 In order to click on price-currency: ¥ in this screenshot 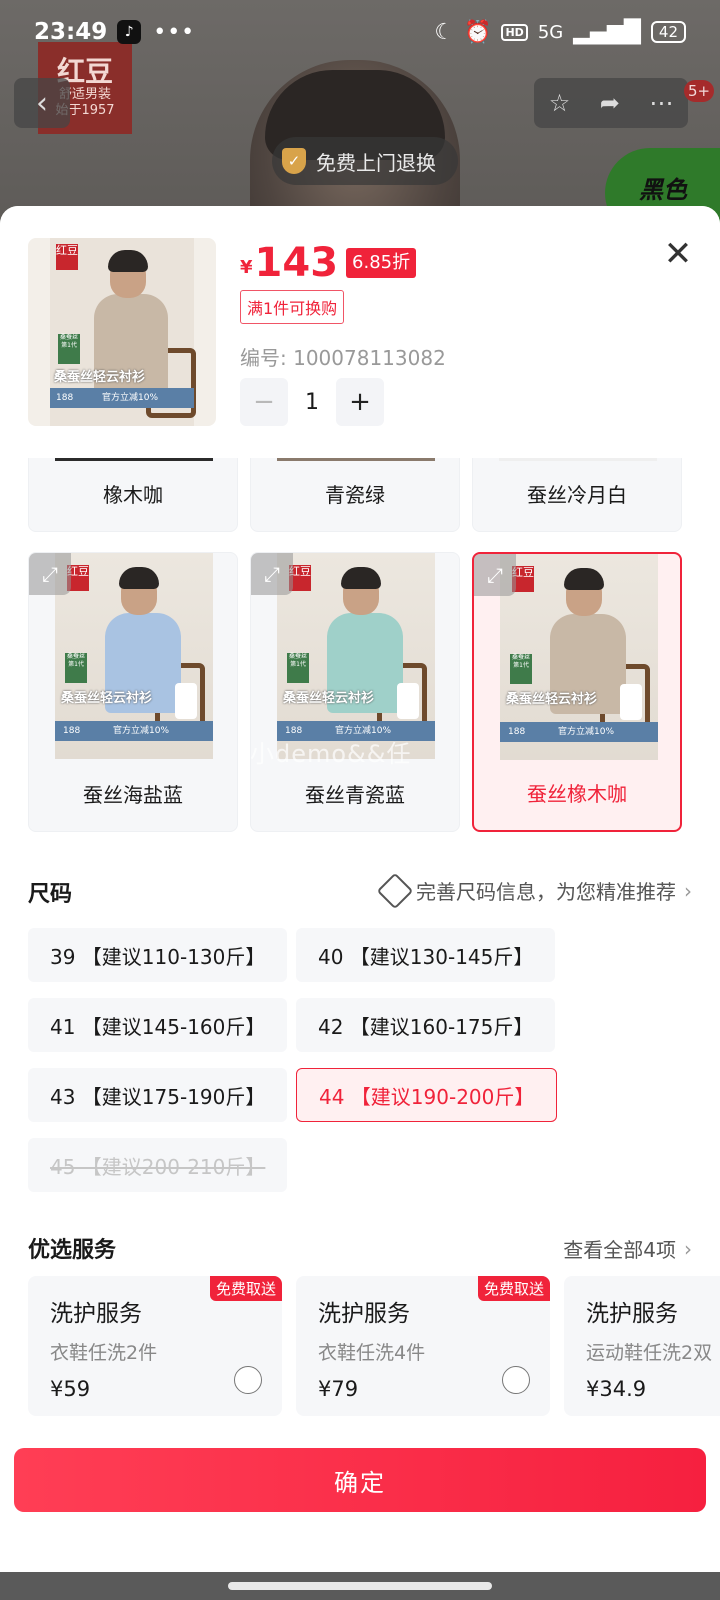, I will do `click(246, 267)`.